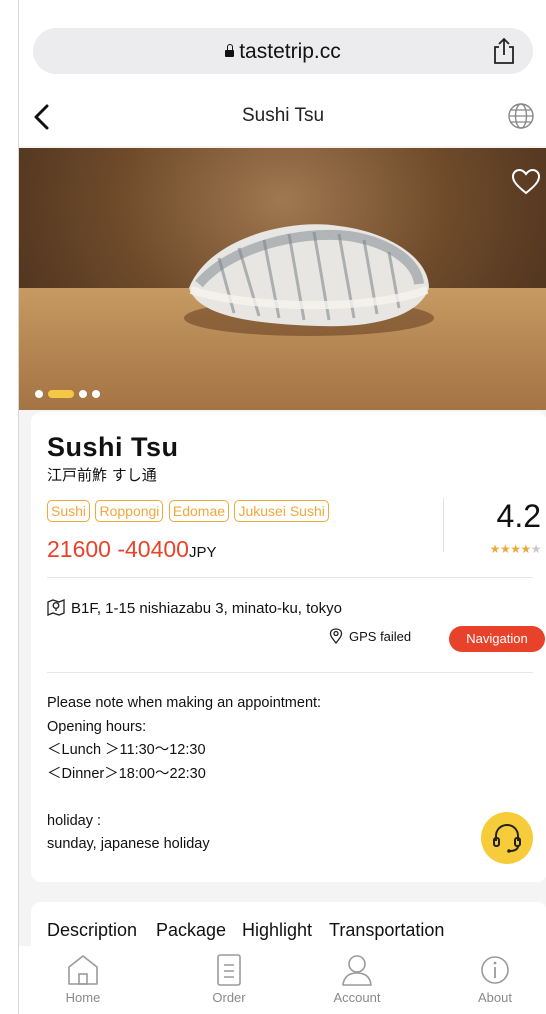 The width and height of the screenshot is (546, 1014). What do you see at coordinates (102, 475) in the screenshot?
I see `restaurant-native-name: 江戸前鮓 すし通` at bounding box center [102, 475].